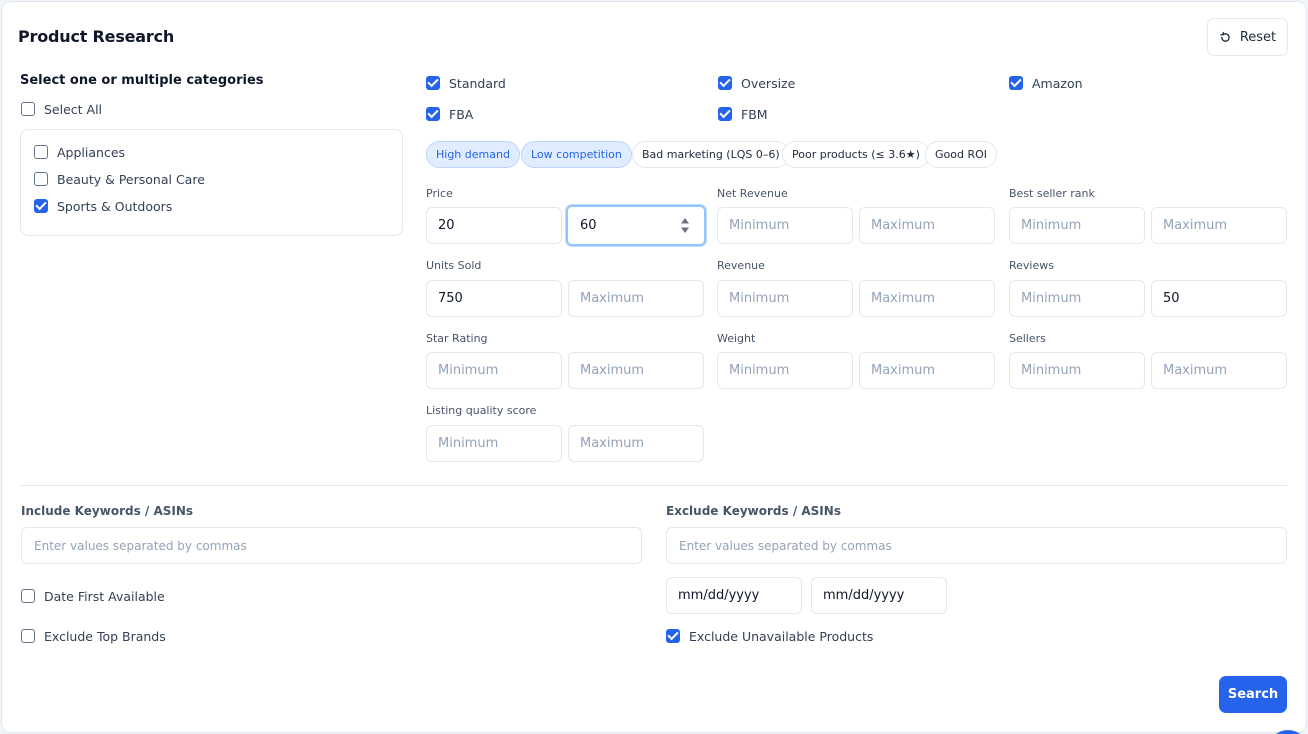 The width and height of the screenshot is (1308, 734). What do you see at coordinates (142, 80) in the screenshot?
I see `categories-heading: Select one or multiple categories` at bounding box center [142, 80].